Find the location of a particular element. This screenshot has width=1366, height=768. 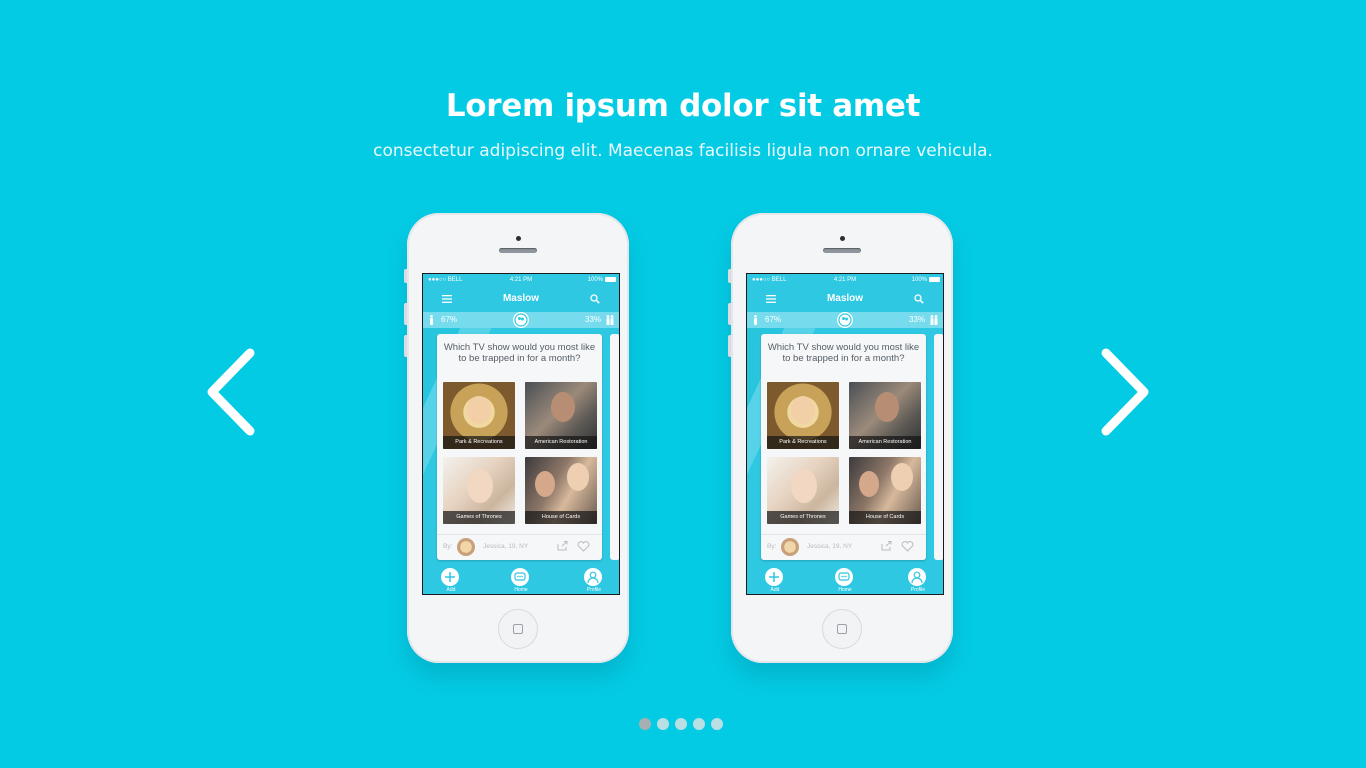

chevron-right-icon is located at coordinates (1125, 392).